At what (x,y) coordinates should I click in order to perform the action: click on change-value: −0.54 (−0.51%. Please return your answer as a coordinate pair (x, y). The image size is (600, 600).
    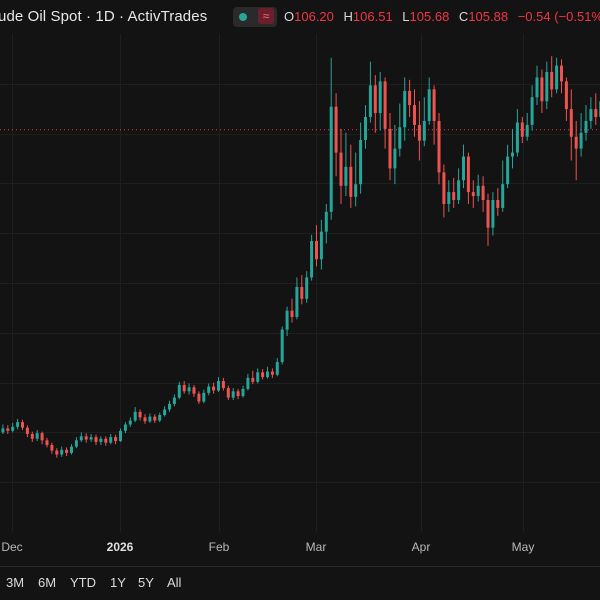
    Looking at the image, I should click on (558, 16).